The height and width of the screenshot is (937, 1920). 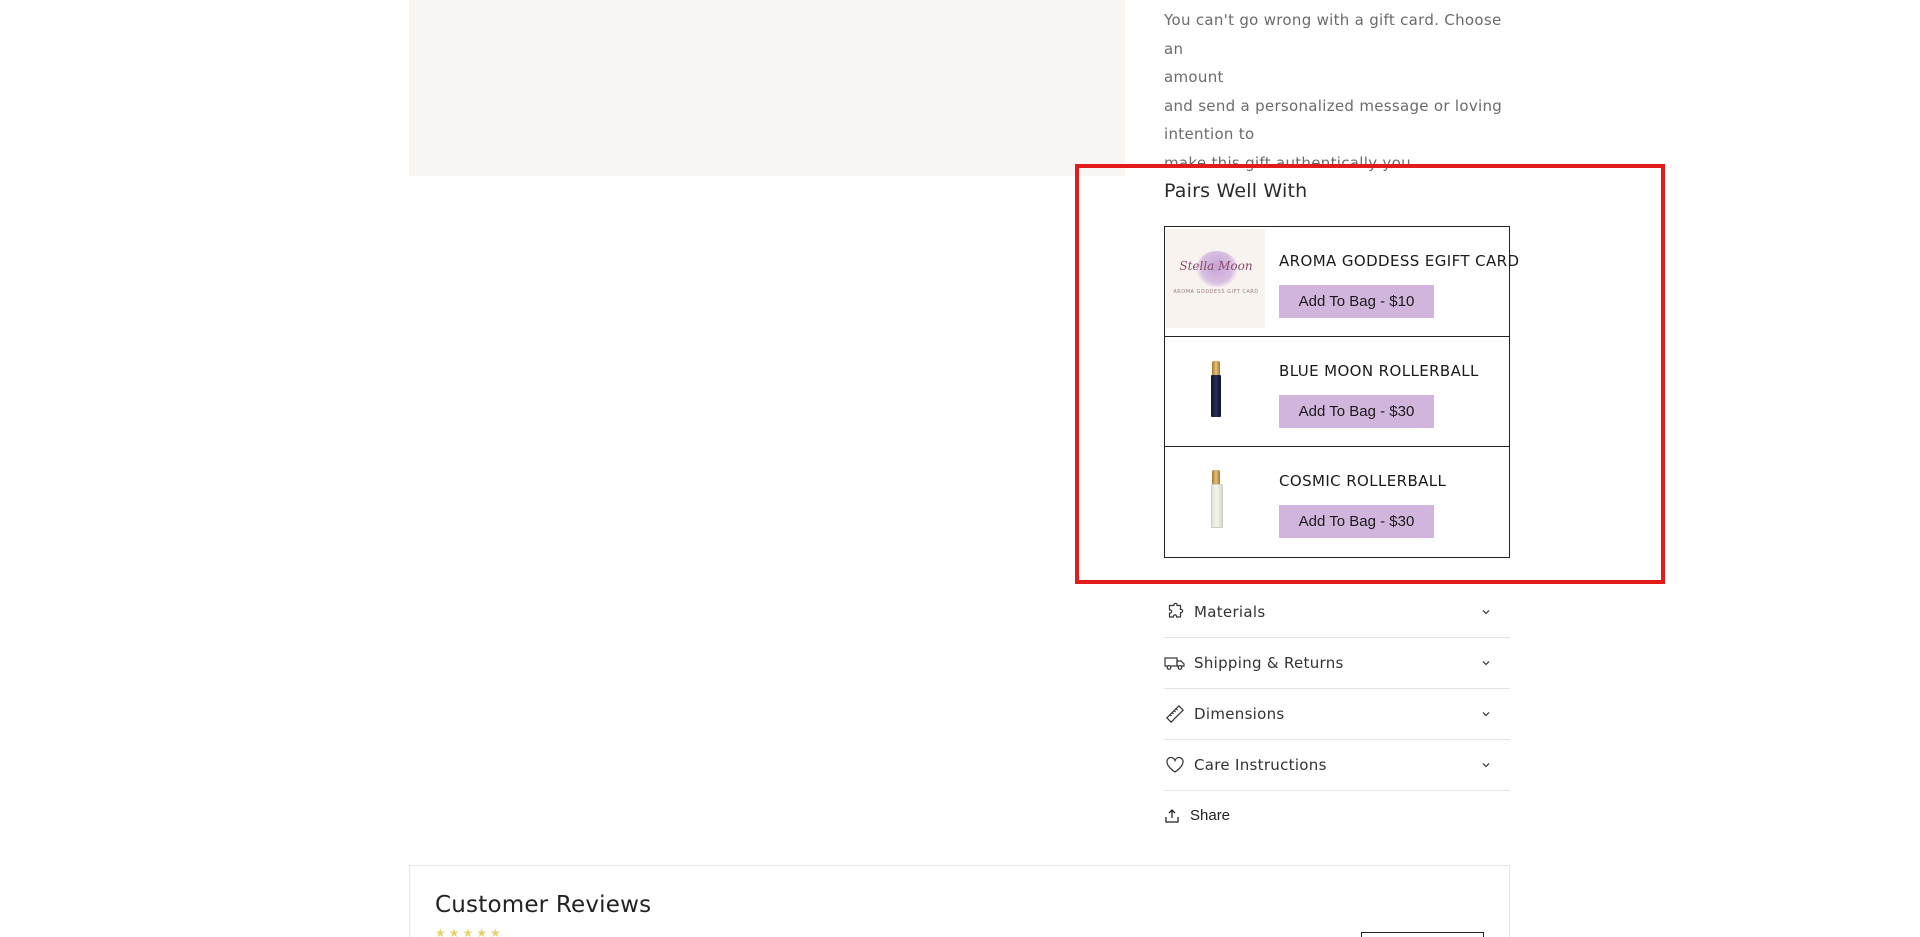 What do you see at coordinates (1269, 663) in the screenshot?
I see `accordion-label: Shipping & Returns` at bounding box center [1269, 663].